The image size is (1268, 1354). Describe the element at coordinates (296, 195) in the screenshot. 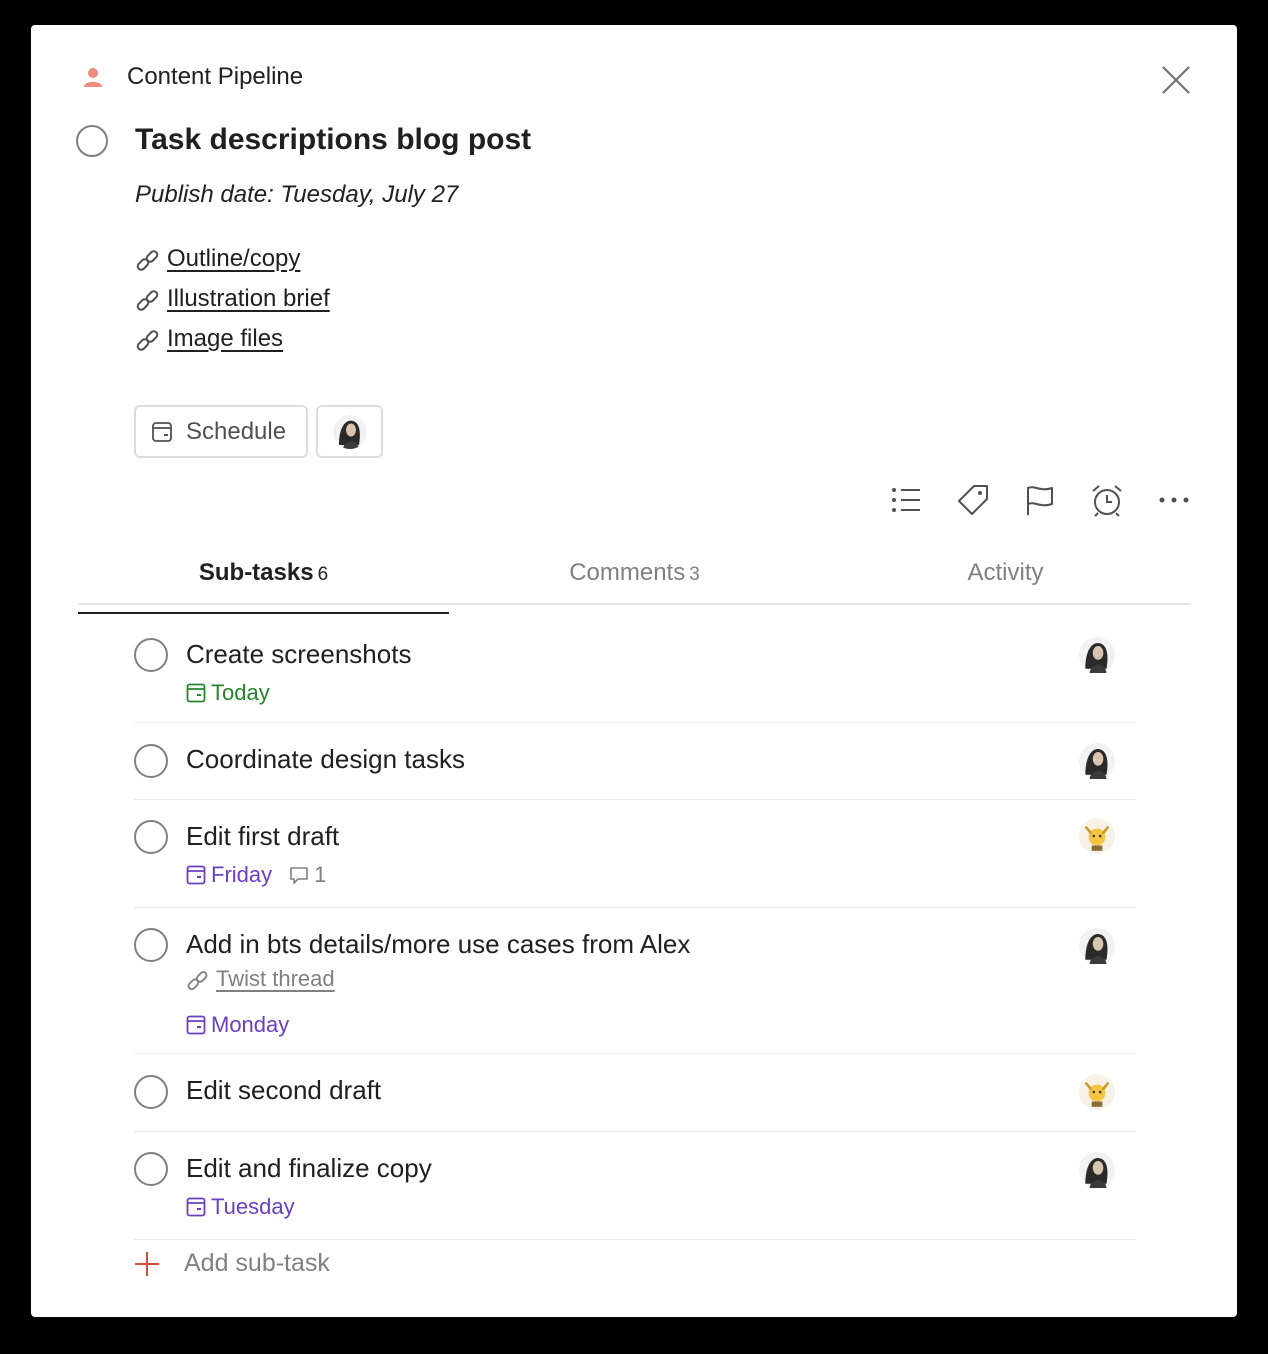

I see `task-description: Publish date: Tuesday, July 27` at that location.